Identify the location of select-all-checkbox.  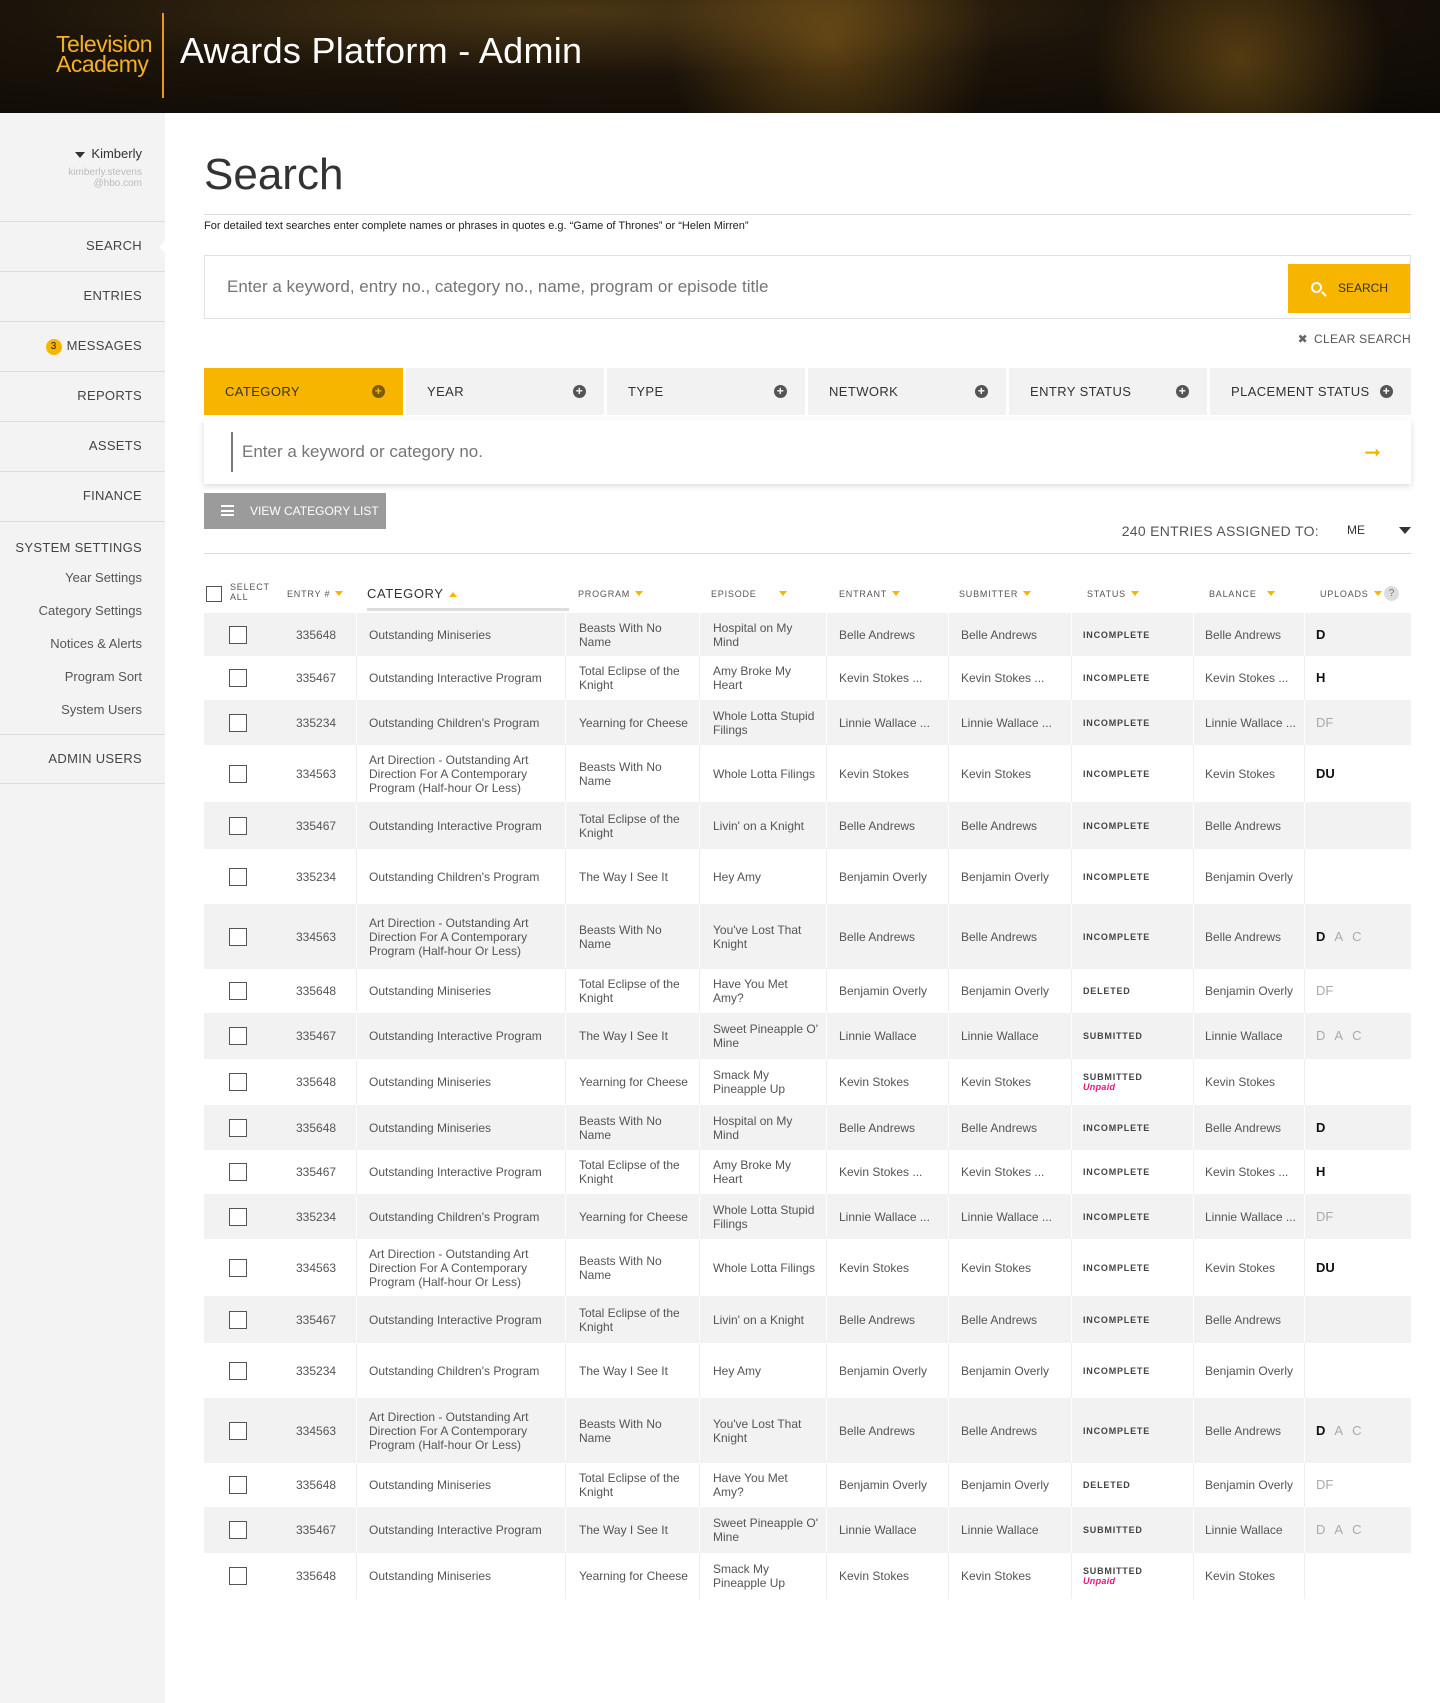
(214, 594).